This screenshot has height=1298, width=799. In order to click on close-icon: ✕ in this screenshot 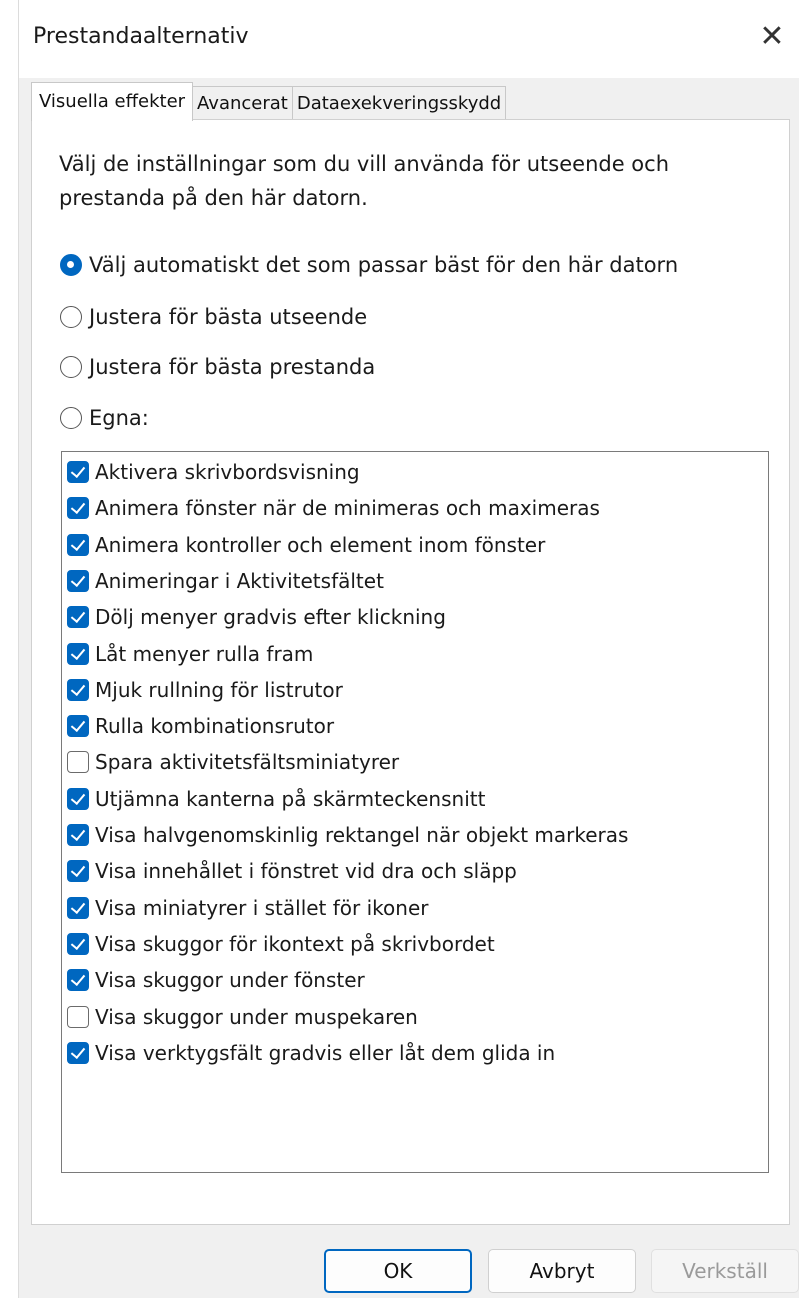, I will do `click(772, 36)`.